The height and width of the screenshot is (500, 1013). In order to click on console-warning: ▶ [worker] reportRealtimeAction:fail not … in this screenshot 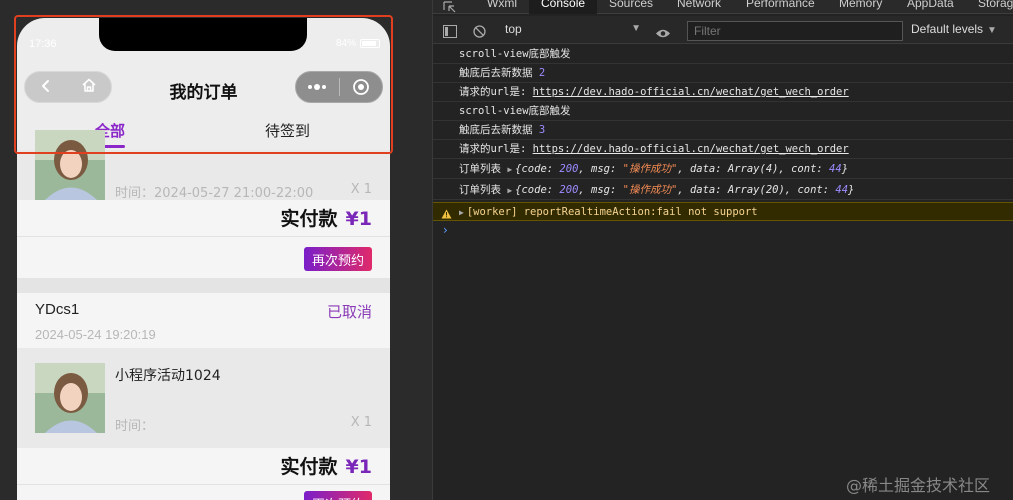, I will do `click(723, 211)`.